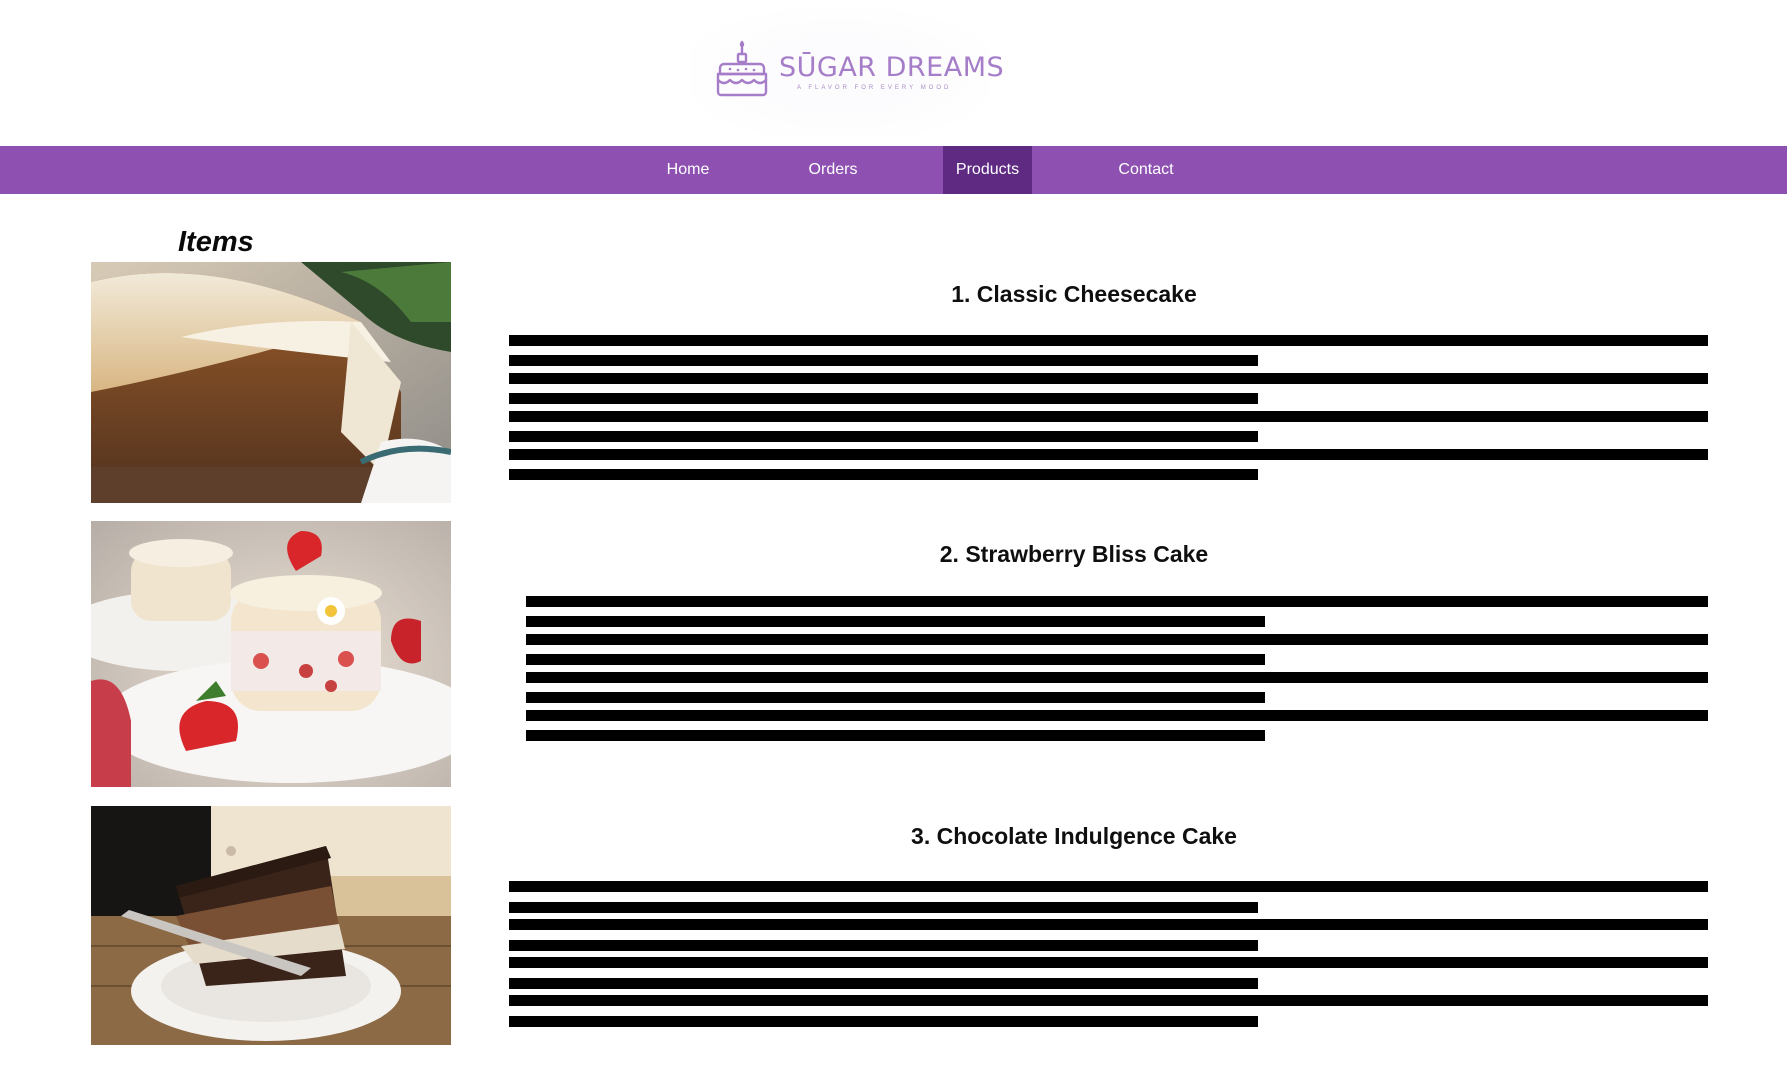  Describe the element at coordinates (271, 925) in the screenshot. I see `chocolate-cake-photo` at that location.